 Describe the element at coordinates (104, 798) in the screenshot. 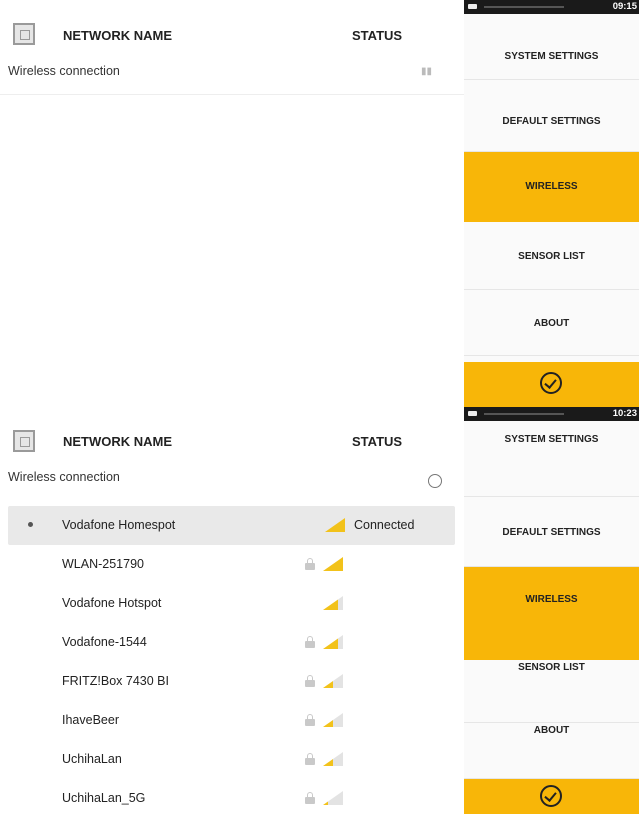

I see `network-ssid: UchihaLan_5G` at that location.